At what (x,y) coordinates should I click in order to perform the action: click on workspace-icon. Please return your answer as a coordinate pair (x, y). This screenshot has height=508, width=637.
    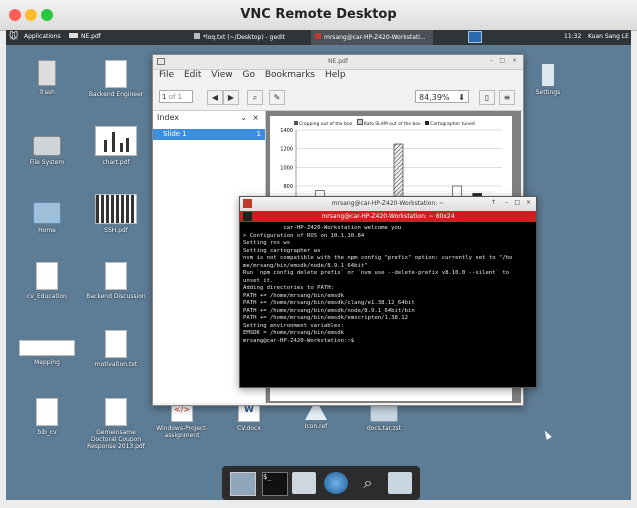
    Looking at the image, I should click on (475, 37).